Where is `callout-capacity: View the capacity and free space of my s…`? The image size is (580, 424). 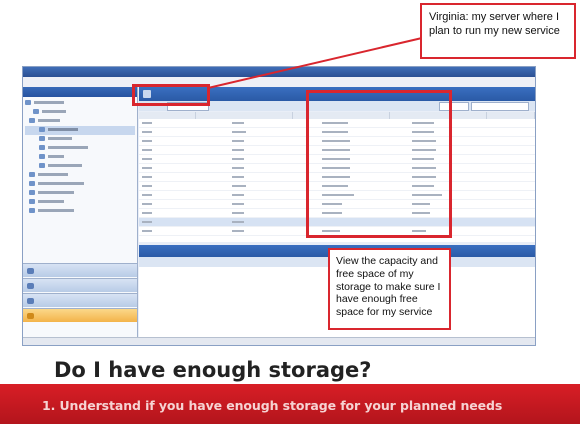
callout-capacity: View the capacity and free space of my s… is located at coordinates (389, 289).